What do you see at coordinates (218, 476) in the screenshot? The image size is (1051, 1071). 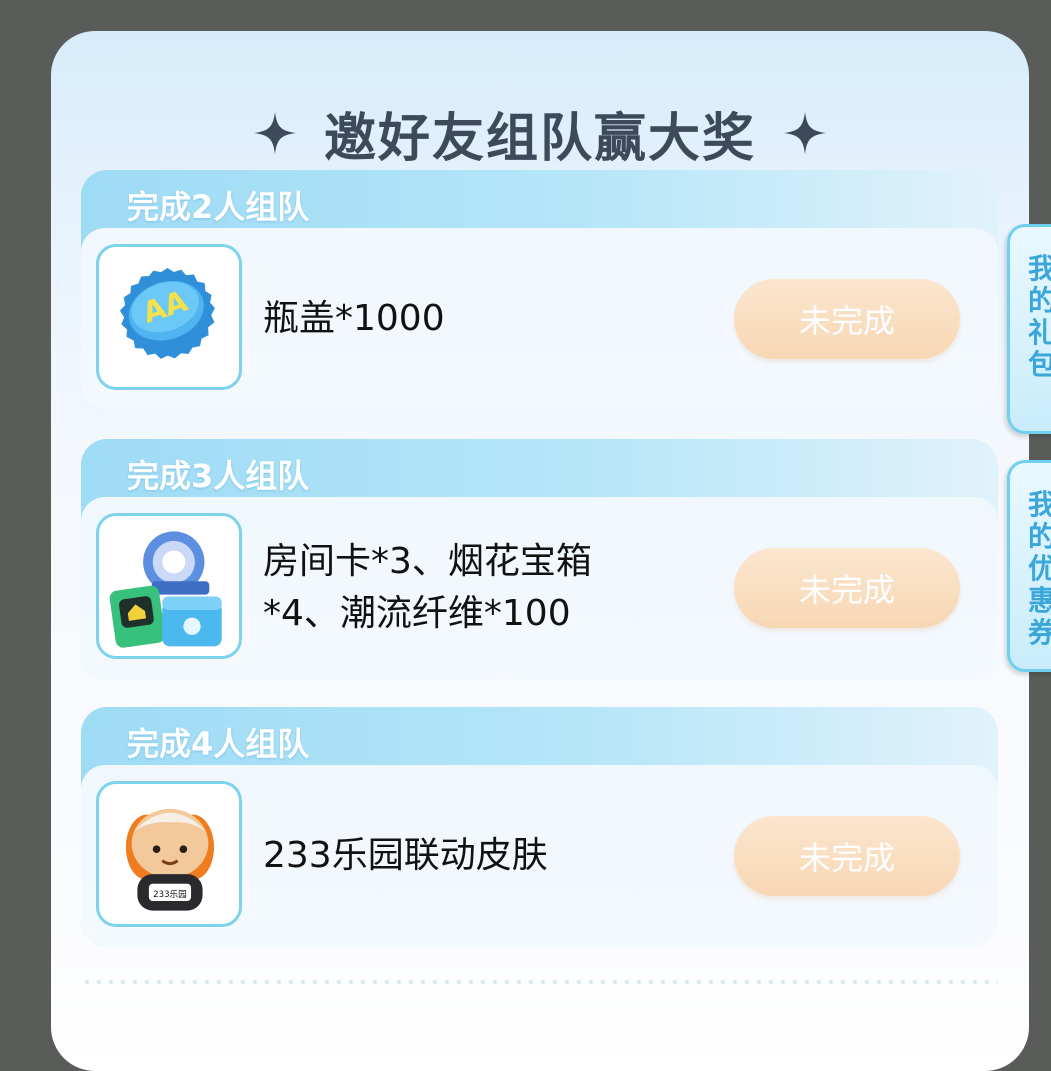 I see `task-heading: 完成3人组队` at bounding box center [218, 476].